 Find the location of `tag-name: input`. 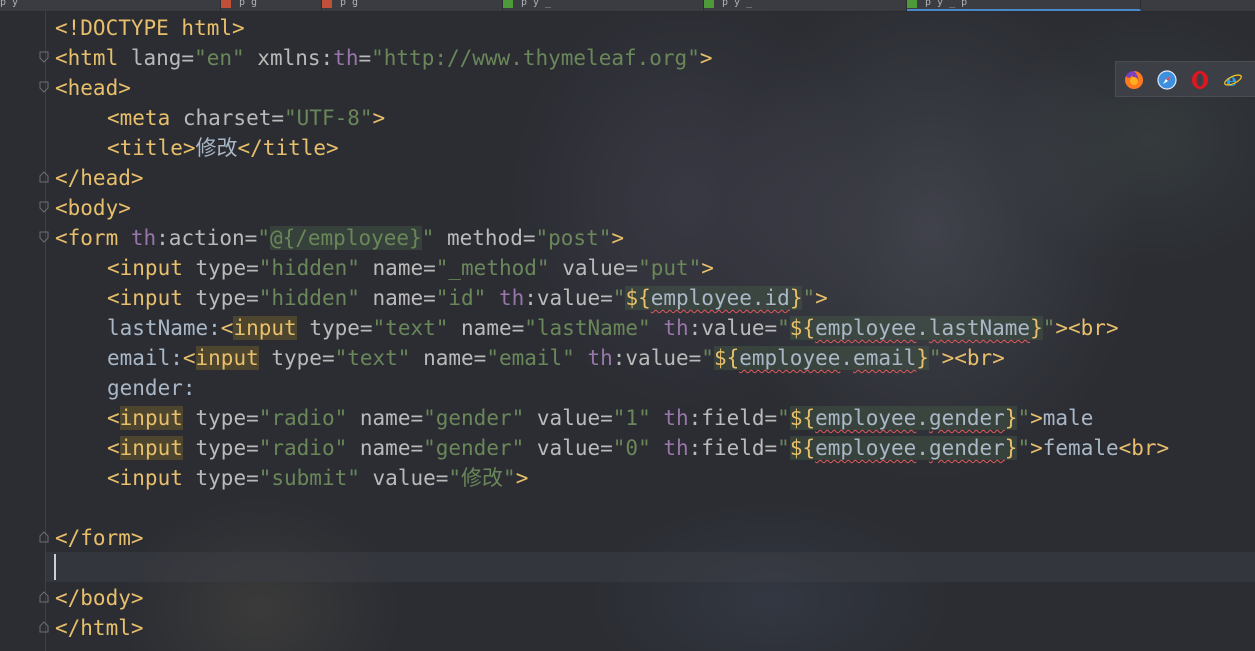

tag-name: input is located at coordinates (151, 418).